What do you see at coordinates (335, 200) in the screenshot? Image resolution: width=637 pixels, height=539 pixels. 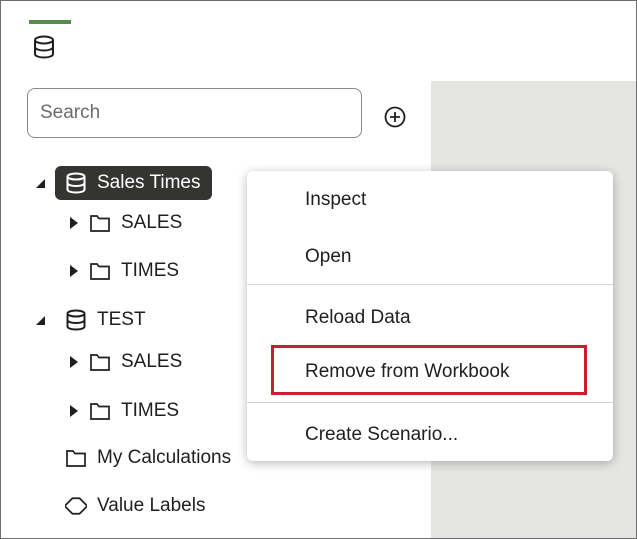 I see `menu-item-inspect: Inspect` at bounding box center [335, 200].